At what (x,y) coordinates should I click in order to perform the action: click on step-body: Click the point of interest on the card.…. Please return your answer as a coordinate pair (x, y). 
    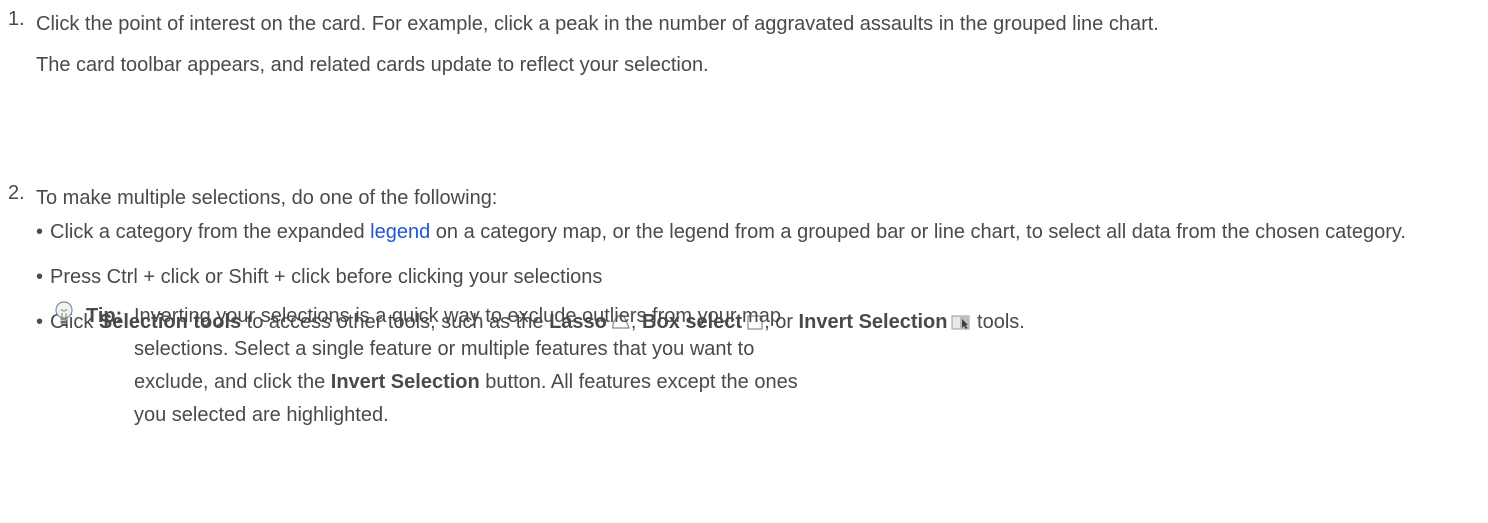
    Looking at the image, I should click on (751, 45).